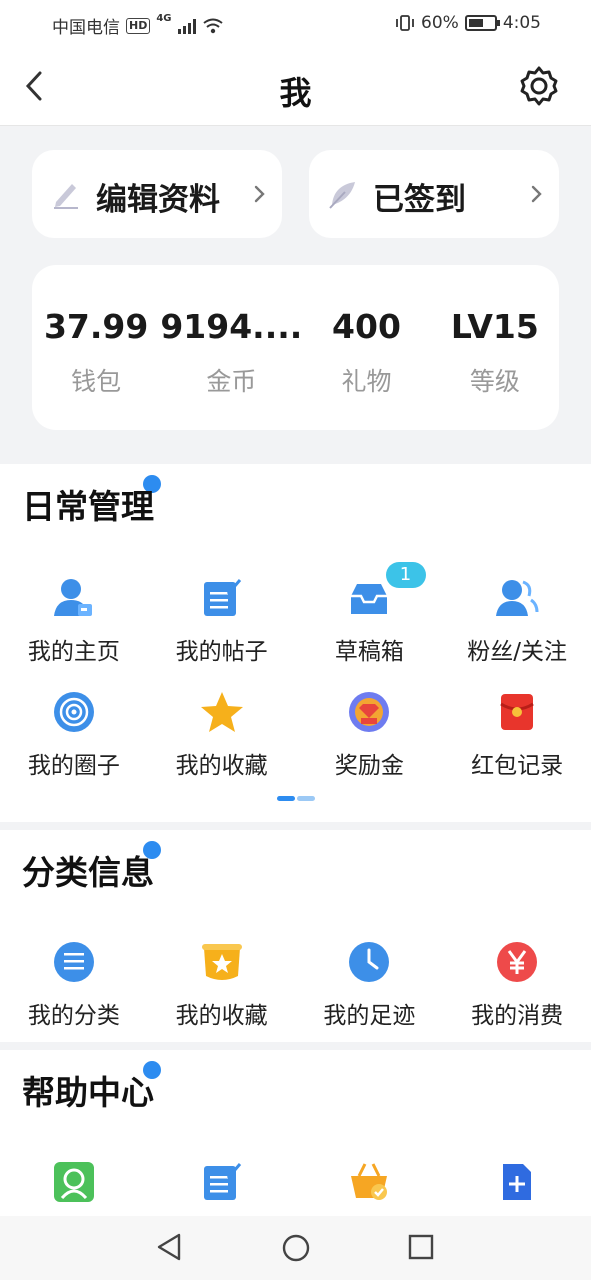 The height and width of the screenshot is (1280, 591). I want to click on grid-item-label: 奖励金, so click(369, 766).